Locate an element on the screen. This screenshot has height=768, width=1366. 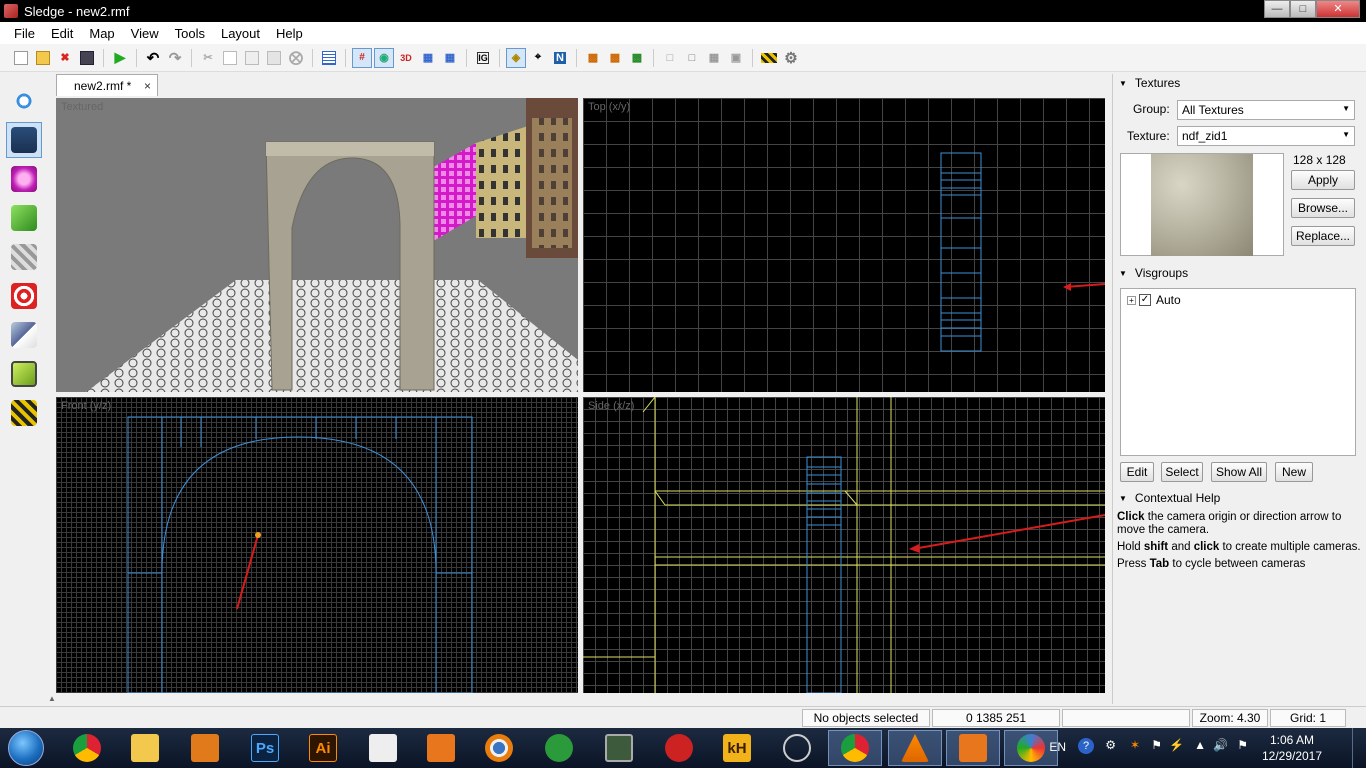
viewport-top: Top (x/y) is located at coordinates (844, 245).